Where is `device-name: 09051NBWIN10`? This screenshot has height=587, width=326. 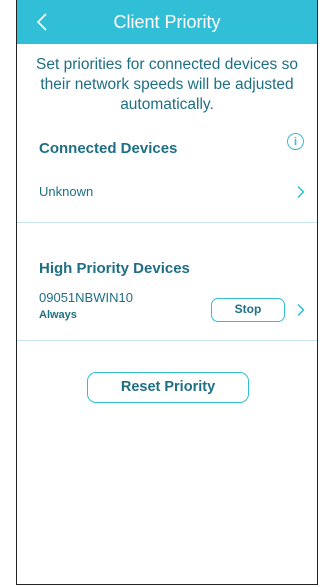 device-name: 09051NBWIN10 is located at coordinates (86, 297).